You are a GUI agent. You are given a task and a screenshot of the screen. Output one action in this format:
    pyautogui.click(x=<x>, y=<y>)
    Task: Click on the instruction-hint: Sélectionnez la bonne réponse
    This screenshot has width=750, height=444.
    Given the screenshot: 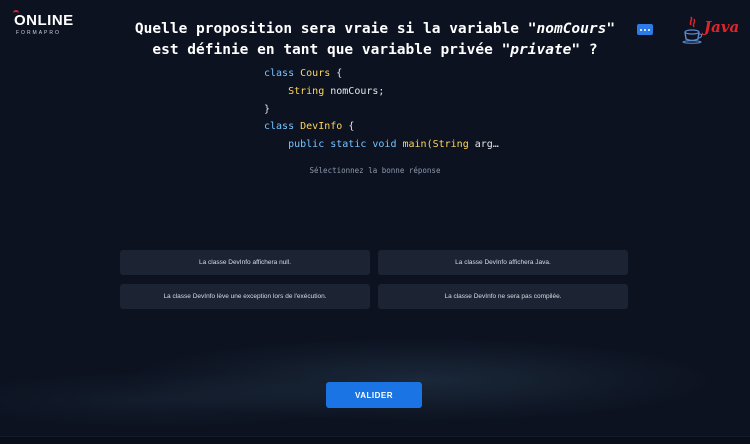 What is the action you would take?
    pyautogui.click(x=375, y=170)
    